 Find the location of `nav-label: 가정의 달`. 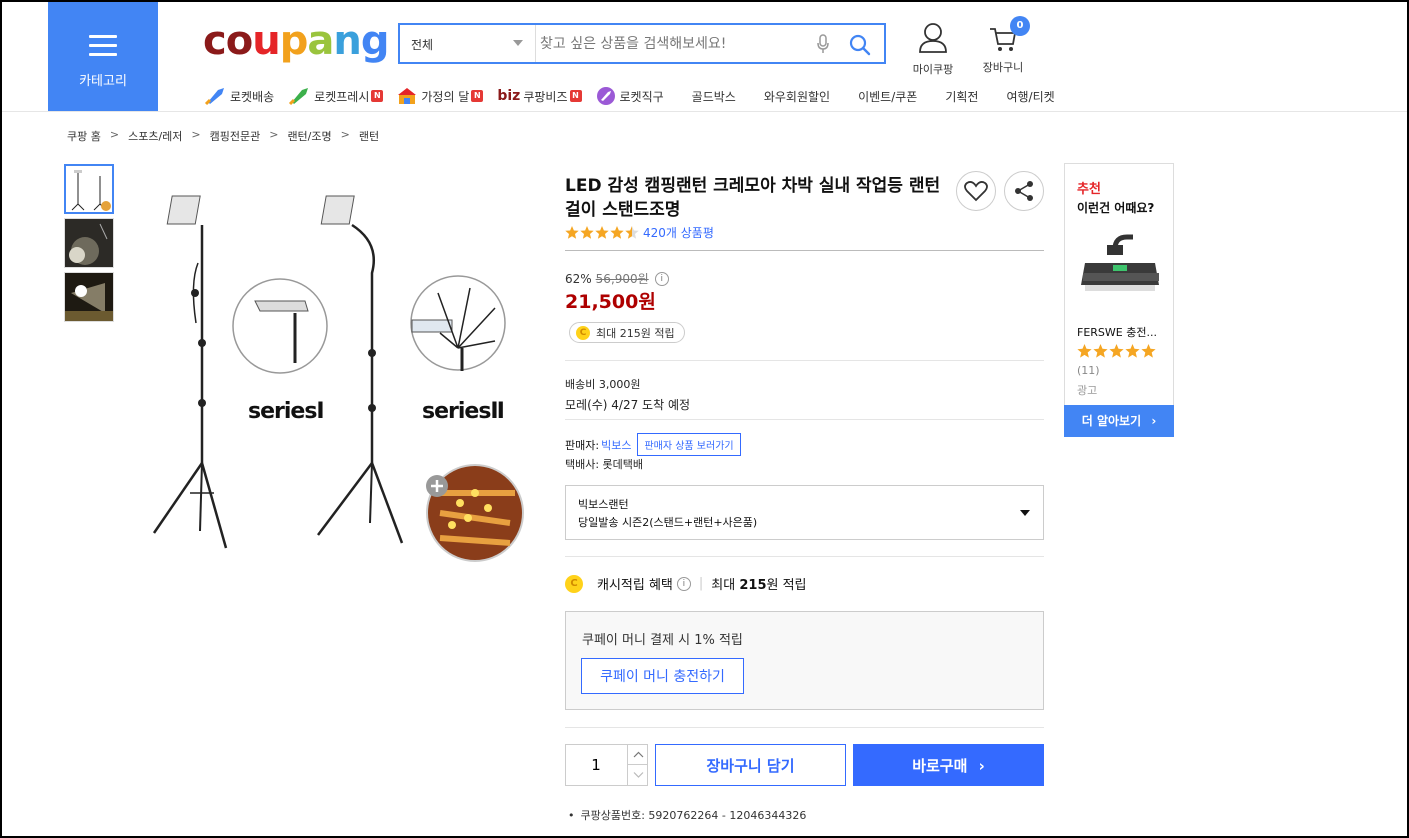

nav-label: 가정의 달 is located at coordinates (445, 96).